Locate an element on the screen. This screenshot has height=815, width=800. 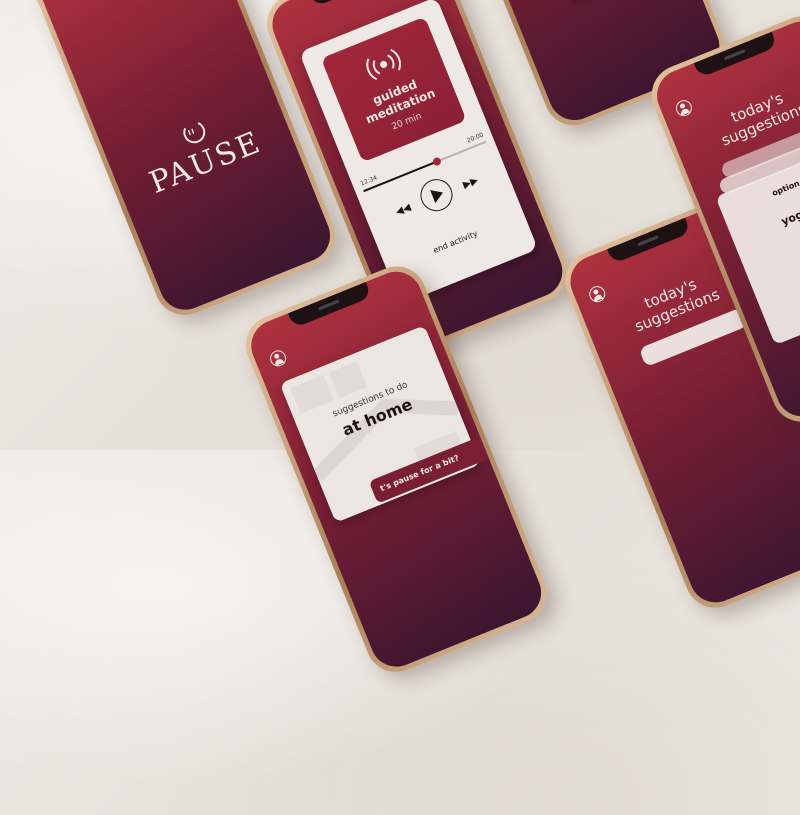
rewind-icon: ◀◀ is located at coordinates (403, 210).